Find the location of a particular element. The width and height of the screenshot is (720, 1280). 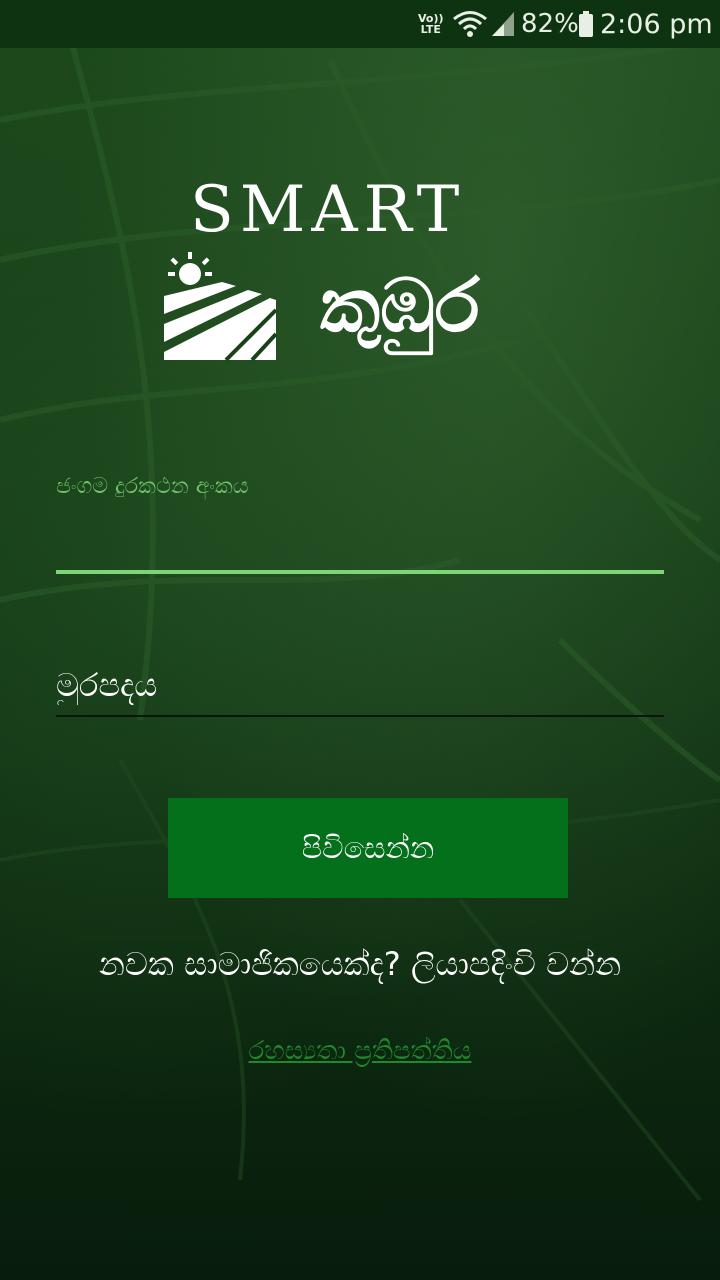

login-button: පිවිසෙන්න is located at coordinates (368, 848).